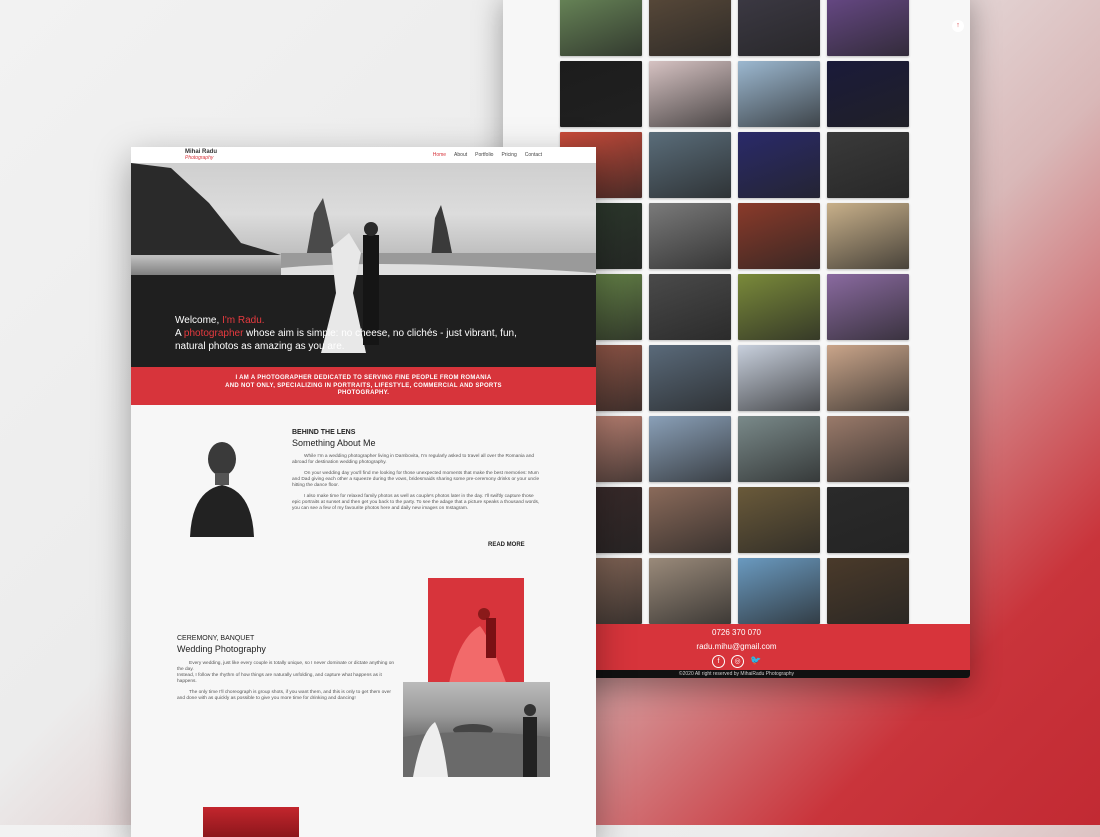 Image resolution: width=1100 pixels, height=837 pixels. I want to click on wedding-eyebrow: CEREMONY, BANQUET, so click(216, 638).